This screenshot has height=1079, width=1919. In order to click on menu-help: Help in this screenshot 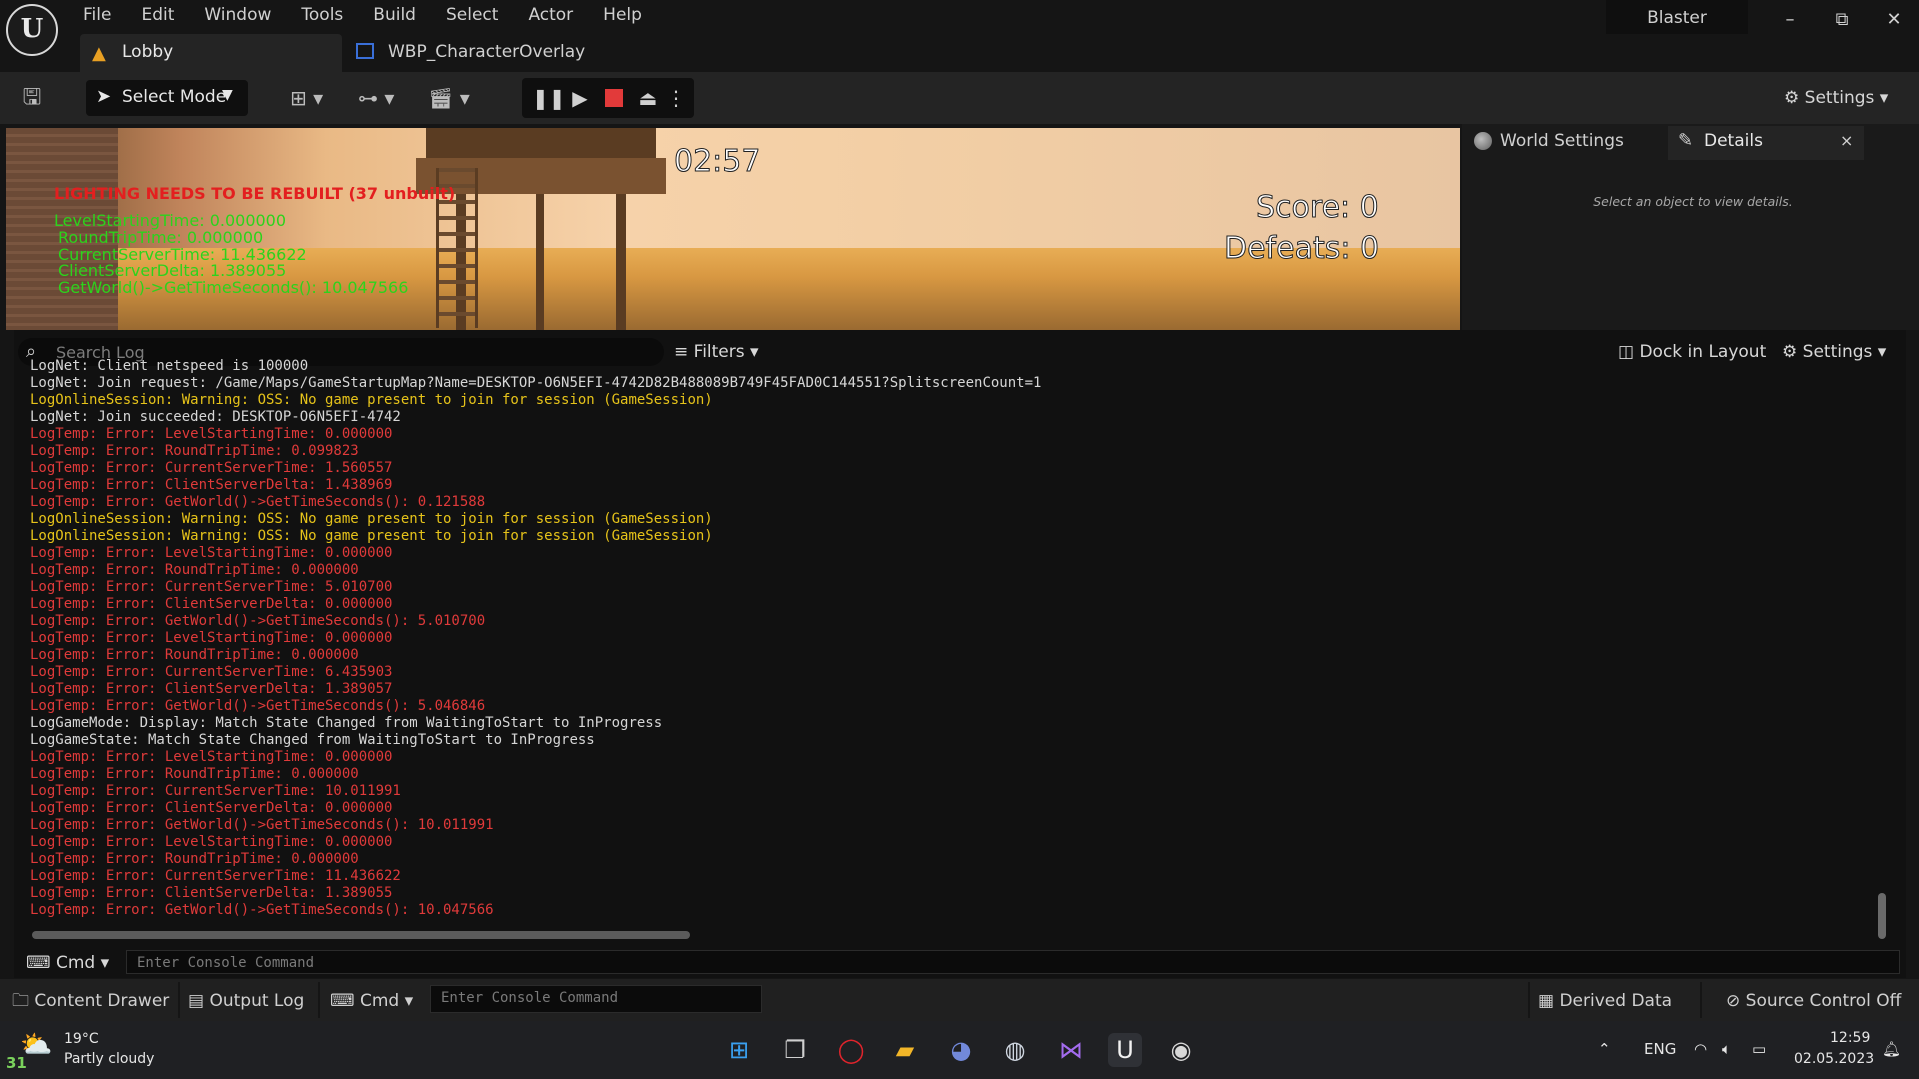, I will do `click(622, 15)`.